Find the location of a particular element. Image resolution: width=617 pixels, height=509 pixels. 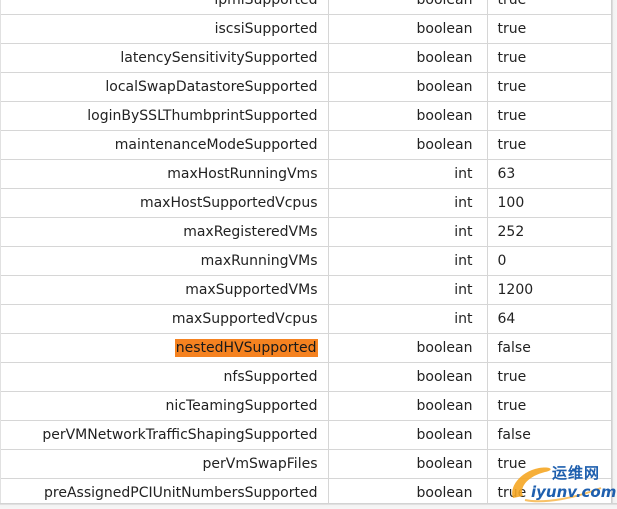

table-row: localSwapDatastoreSupported boolean true is located at coordinates (306, 87).